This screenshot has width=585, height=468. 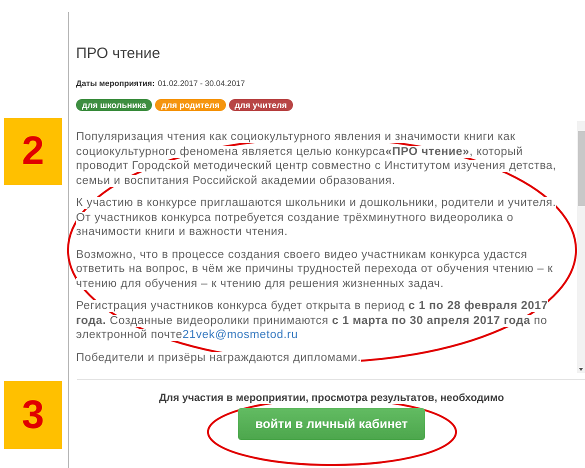 What do you see at coordinates (240, 335) in the screenshot?
I see `email-link: 21vek@mosmetod.ru` at bounding box center [240, 335].